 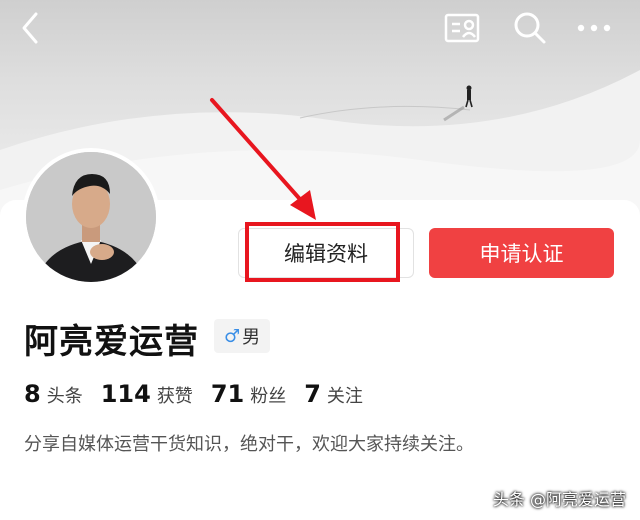 I want to click on avatar, so click(x=91, y=217).